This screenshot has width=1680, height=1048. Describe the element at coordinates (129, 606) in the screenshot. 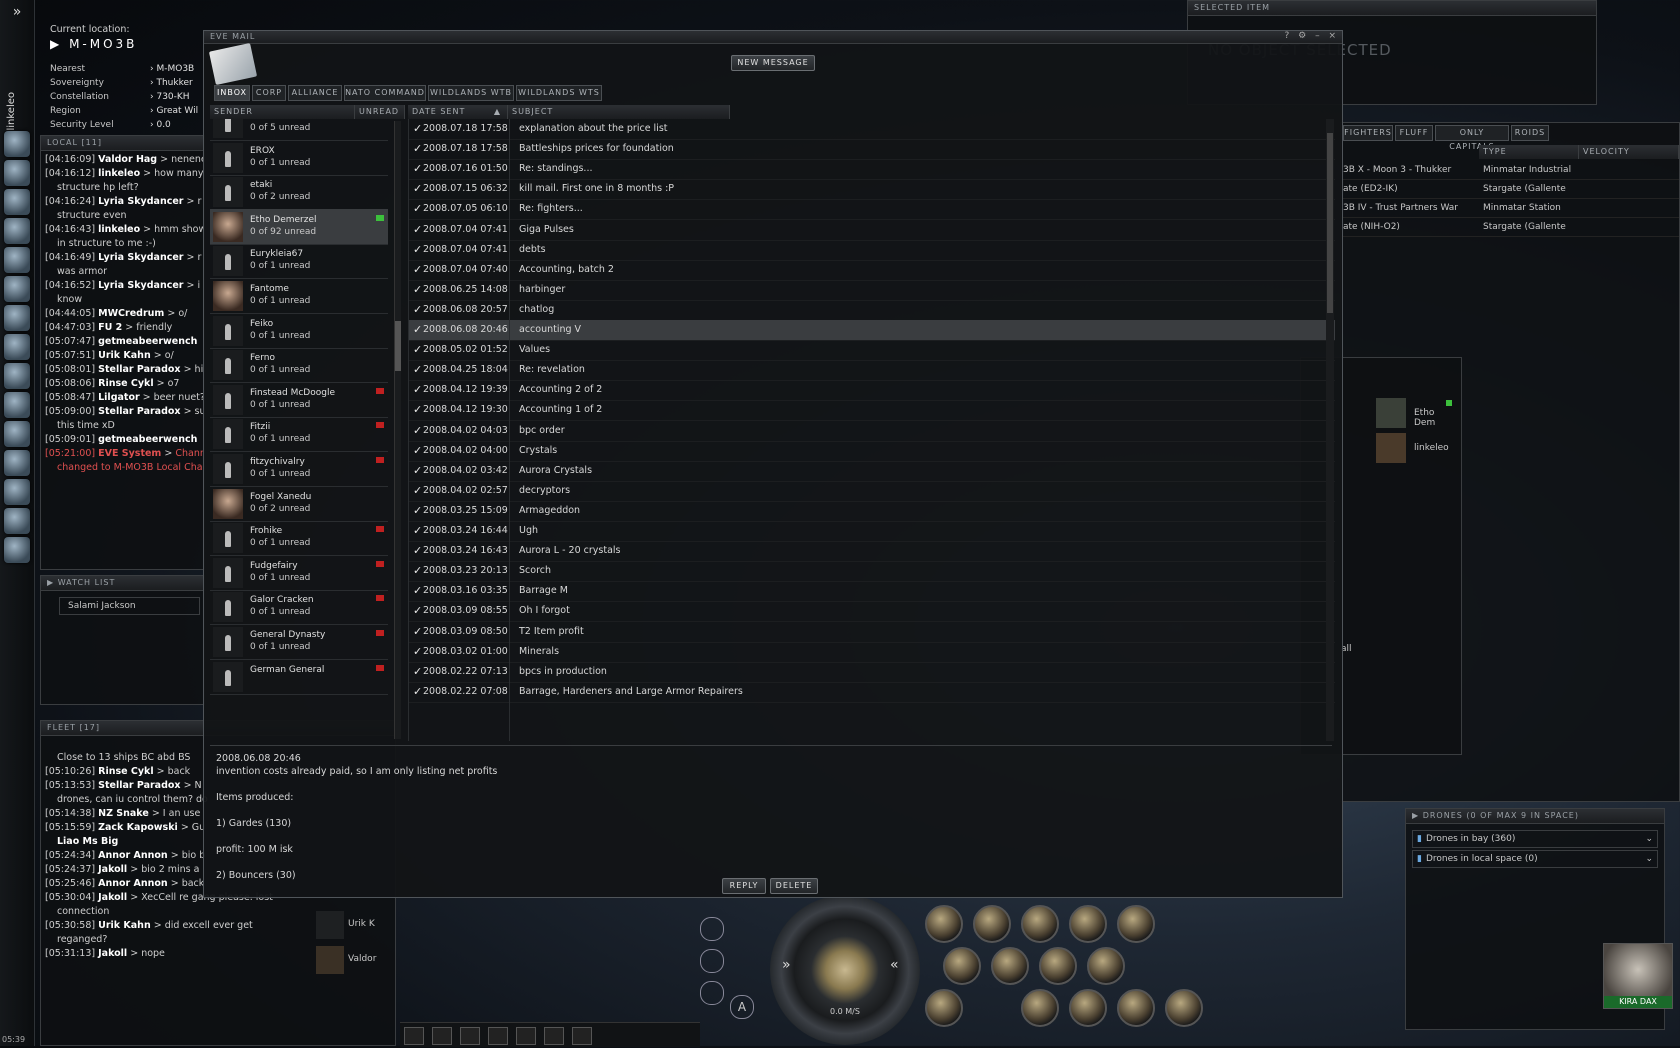

I see `watch-list-item: Salami Jackson` at that location.